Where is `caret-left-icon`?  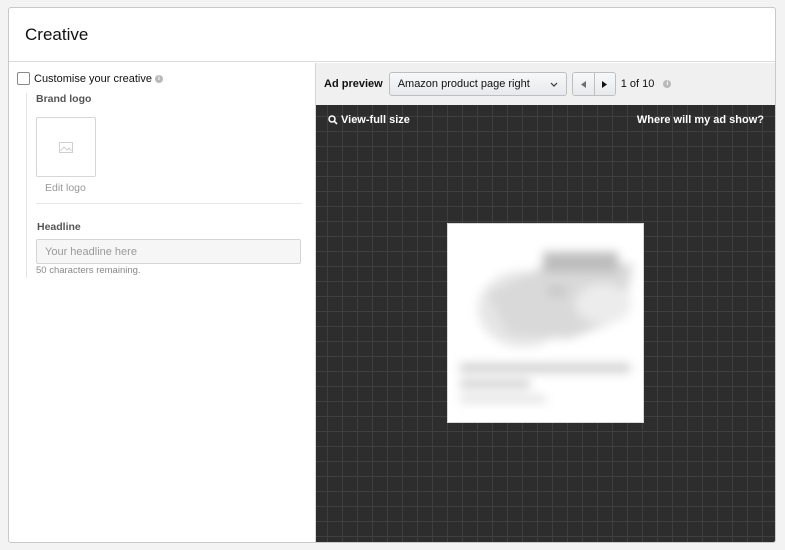
caret-left-icon is located at coordinates (583, 84).